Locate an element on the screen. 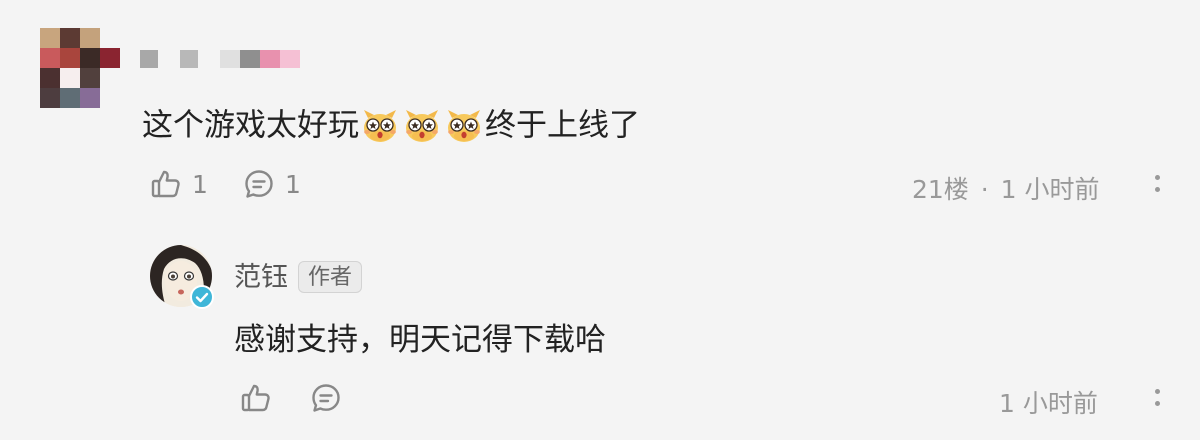 This screenshot has width=1200, height=440. comment-text-after: 终于上线了 is located at coordinates (562, 125).